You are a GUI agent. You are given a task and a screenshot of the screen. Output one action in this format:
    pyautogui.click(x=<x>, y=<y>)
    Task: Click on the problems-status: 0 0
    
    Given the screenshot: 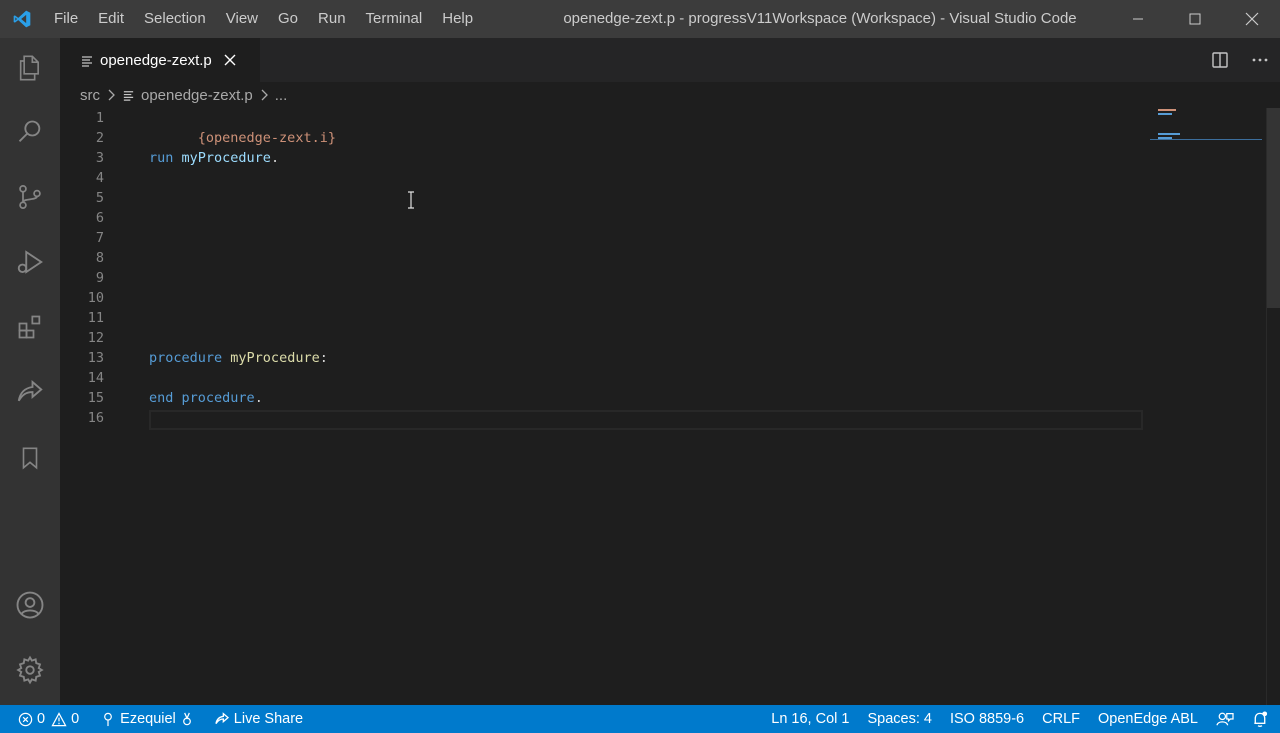 What is the action you would take?
    pyautogui.click(x=44, y=719)
    